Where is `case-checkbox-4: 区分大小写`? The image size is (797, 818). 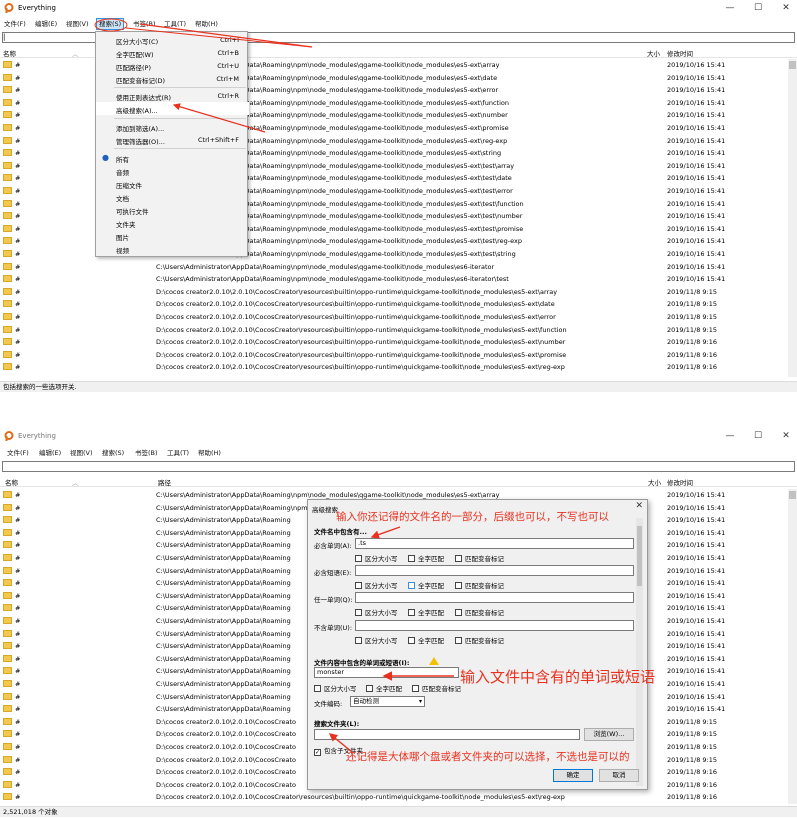
case-checkbox-4: 区分大小写 is located at coordinates (376, 640).